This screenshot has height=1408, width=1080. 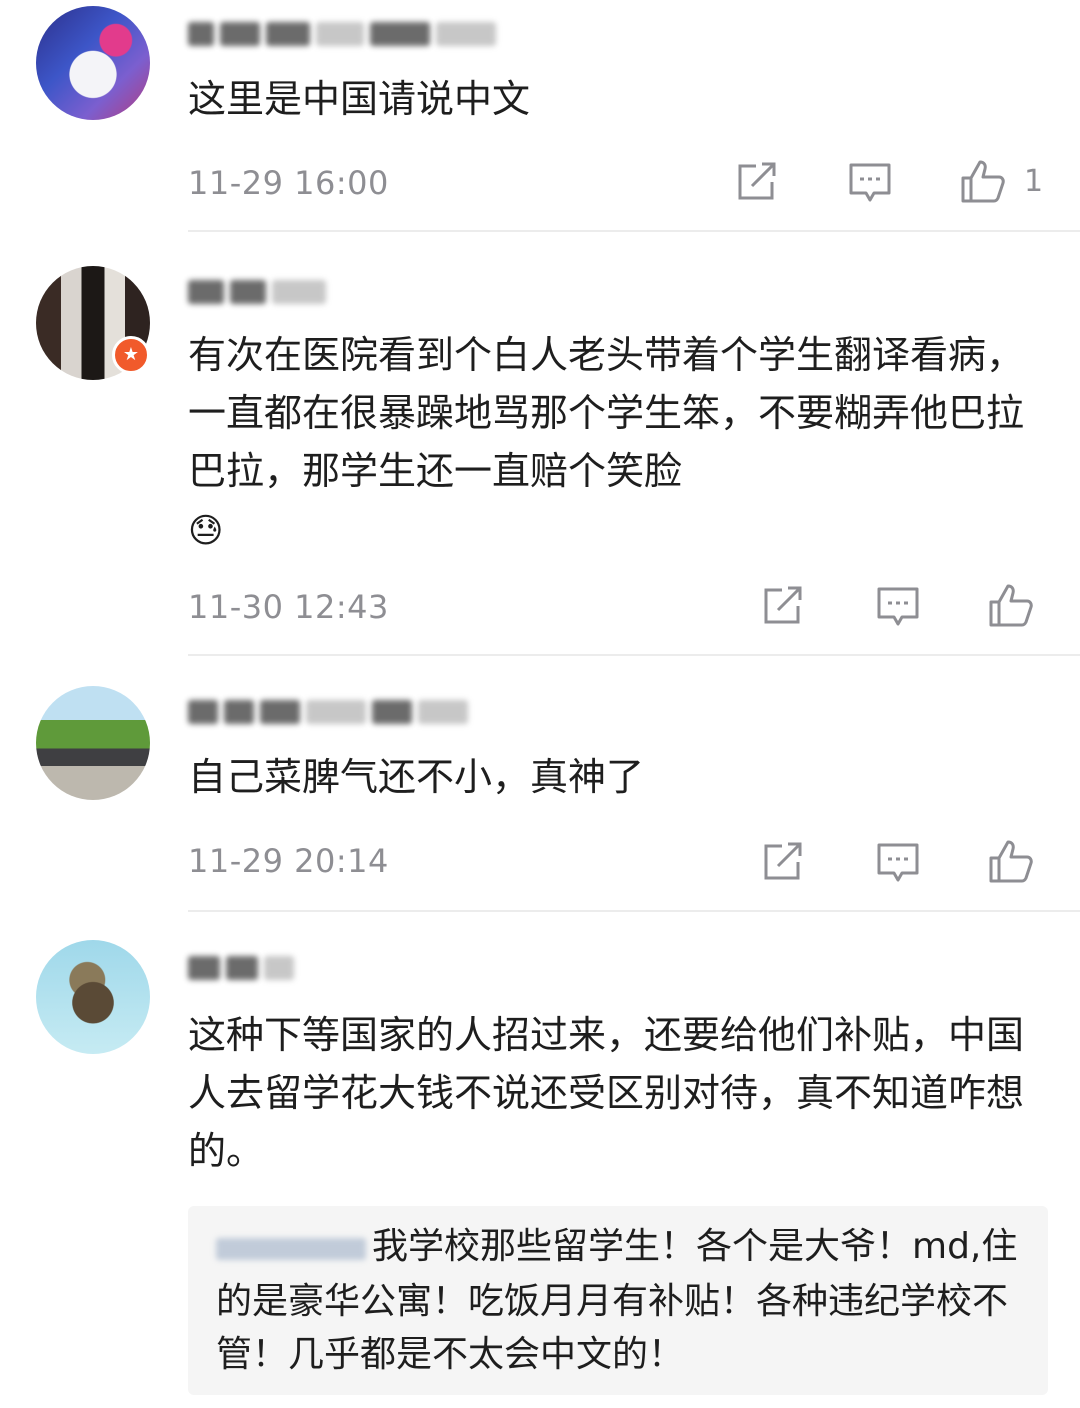 I want to click on star-badge-icon: ★, so click(x=131, y=355).